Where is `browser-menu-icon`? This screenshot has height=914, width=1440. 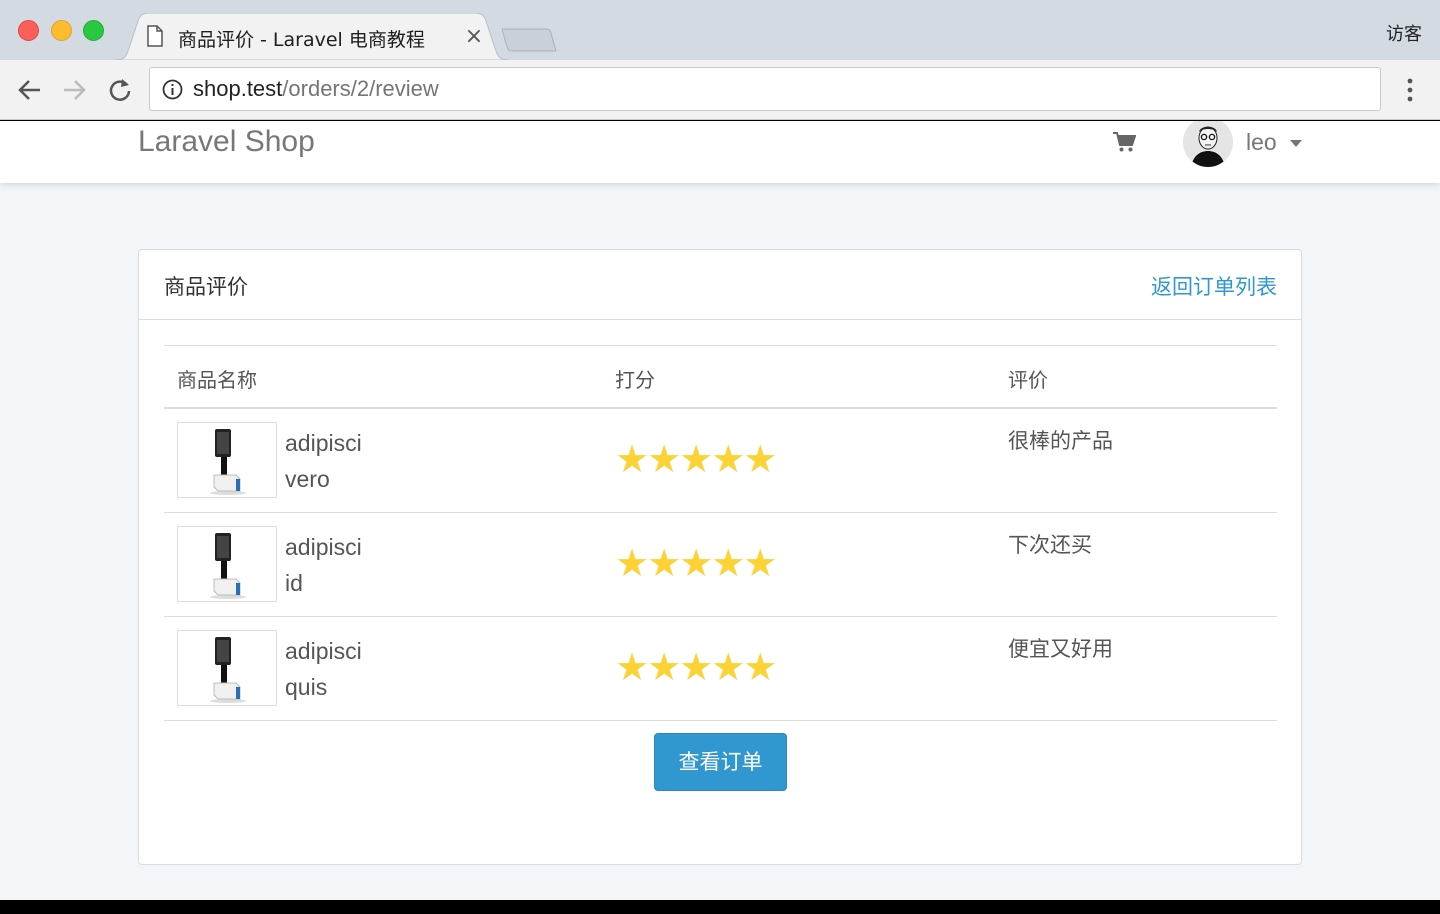 browser-menu-icon is located at coordinates (1410, 90).